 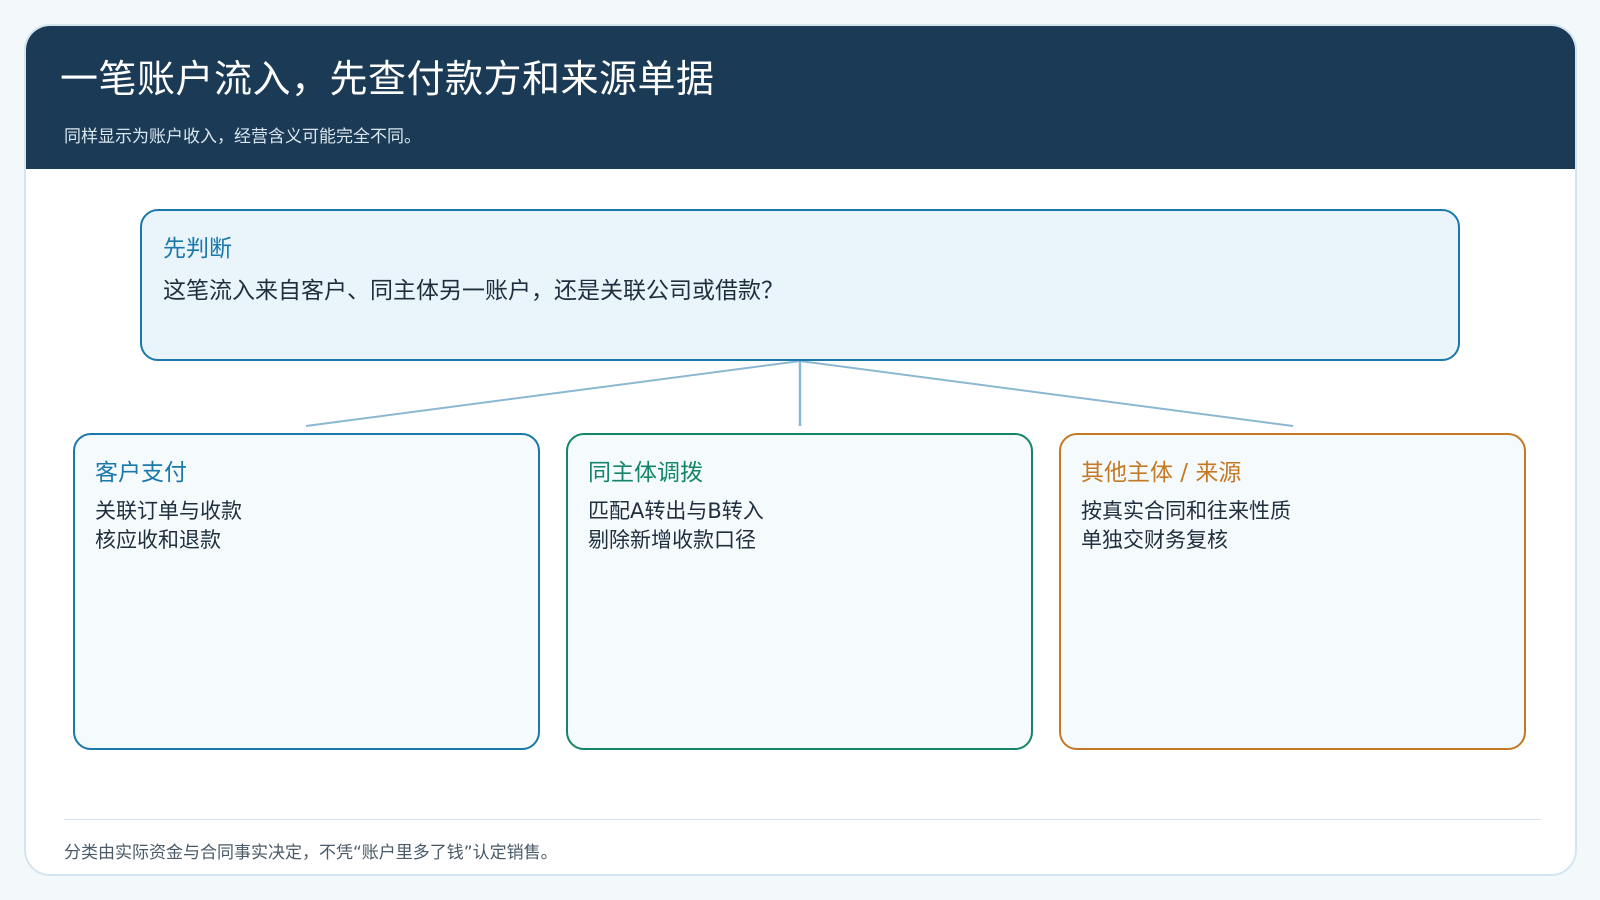 What do you see at coordinates (672, 540) in the screenshot?
I see `branch-line: 剔除新增收款口径` at bounding box center [672, 540].